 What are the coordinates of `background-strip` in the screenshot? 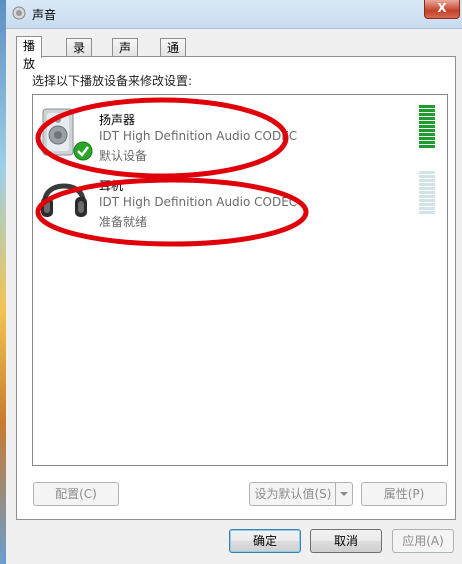 It's located at (3, 282).